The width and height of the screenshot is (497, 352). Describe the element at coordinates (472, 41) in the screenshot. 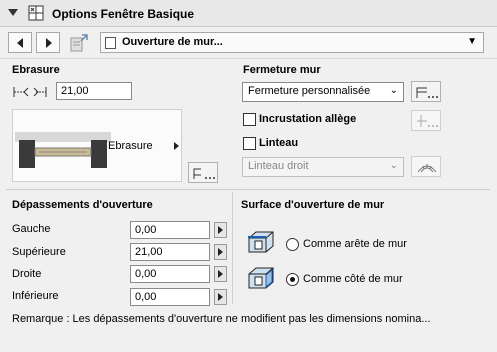

I see `chevron-down-icon: ▼` at that location.